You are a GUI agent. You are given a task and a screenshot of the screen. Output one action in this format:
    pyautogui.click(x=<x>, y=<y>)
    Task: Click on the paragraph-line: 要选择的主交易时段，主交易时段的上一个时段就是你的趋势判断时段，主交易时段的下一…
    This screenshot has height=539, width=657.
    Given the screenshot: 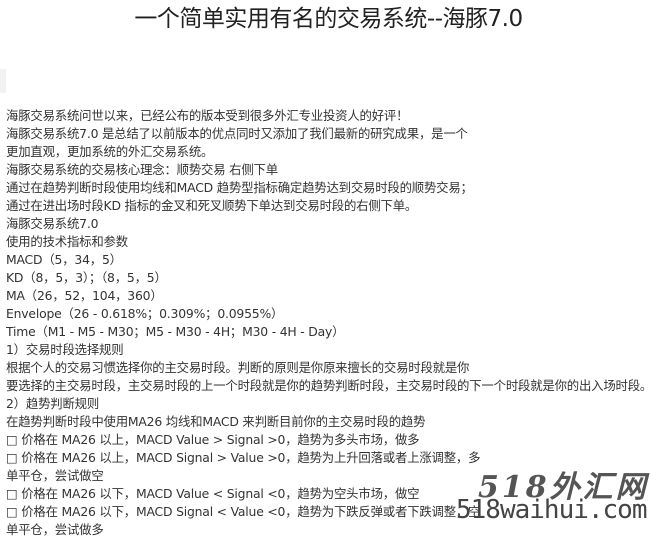 What is the action you would take?
    pyautogui.click(x=329, y=385)
    